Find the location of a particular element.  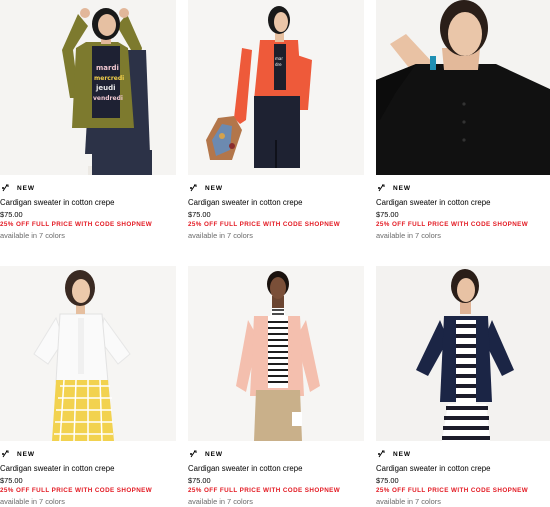

svg-text: mar is located at coordinates (279, 58).